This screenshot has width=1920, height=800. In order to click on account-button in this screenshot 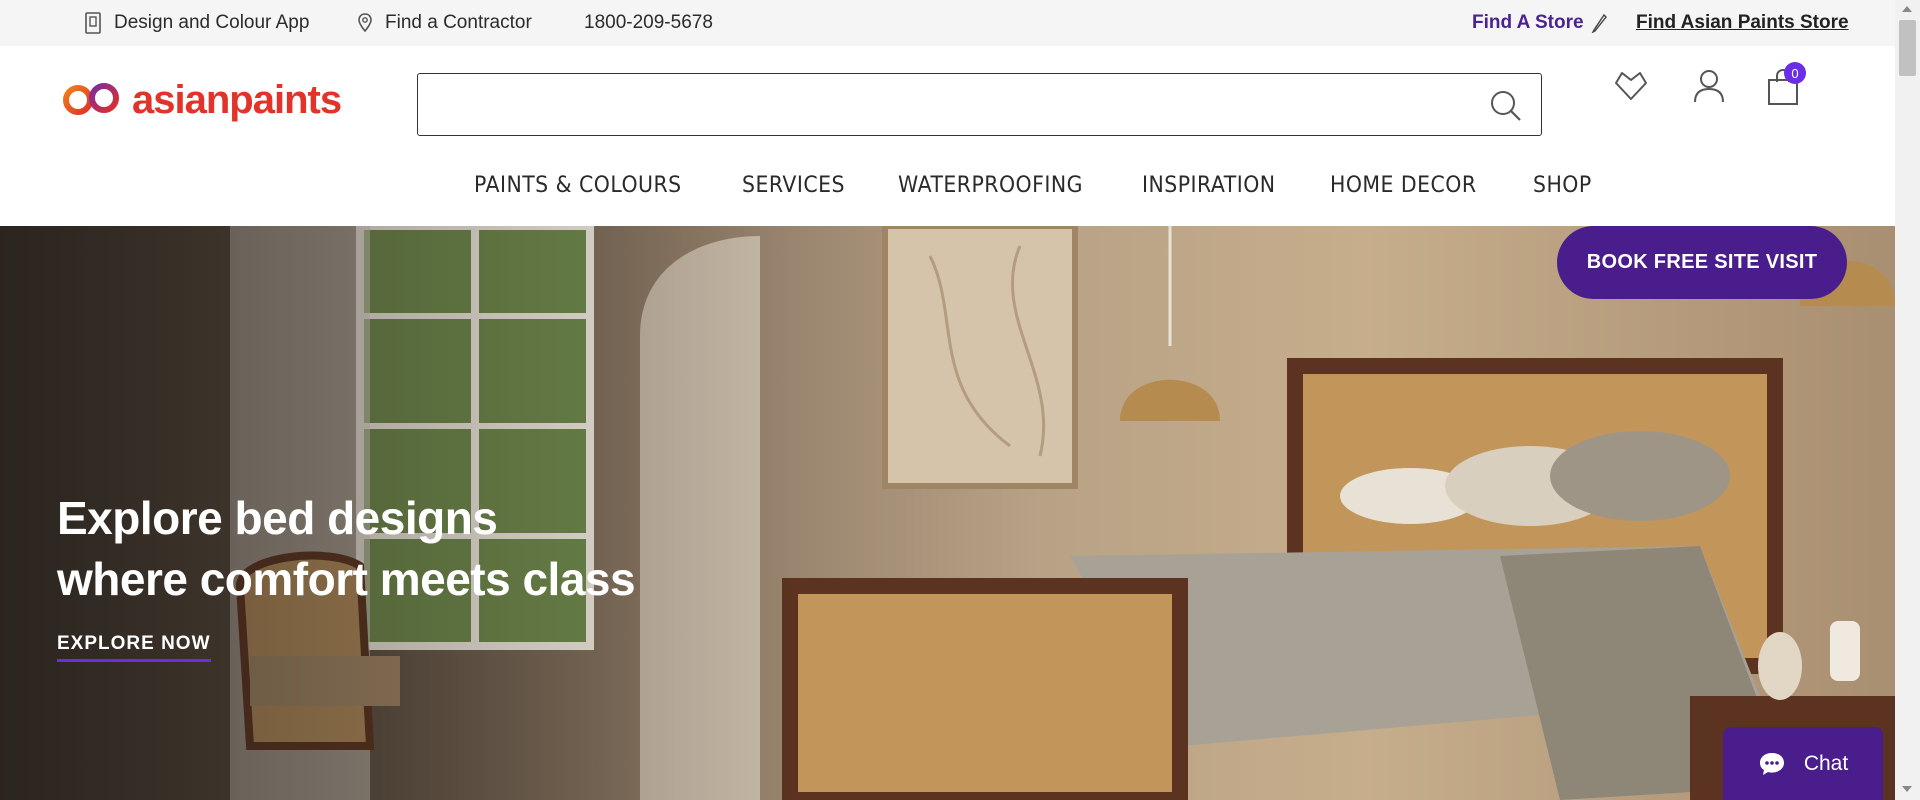, I will do `click(1709, 88)`.